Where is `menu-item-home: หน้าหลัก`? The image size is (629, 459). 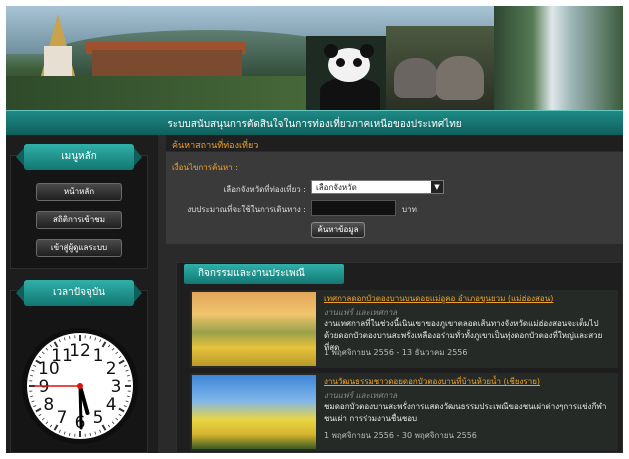
menu-item-home: หน้าหลัก is located at coordinates (79, 192).